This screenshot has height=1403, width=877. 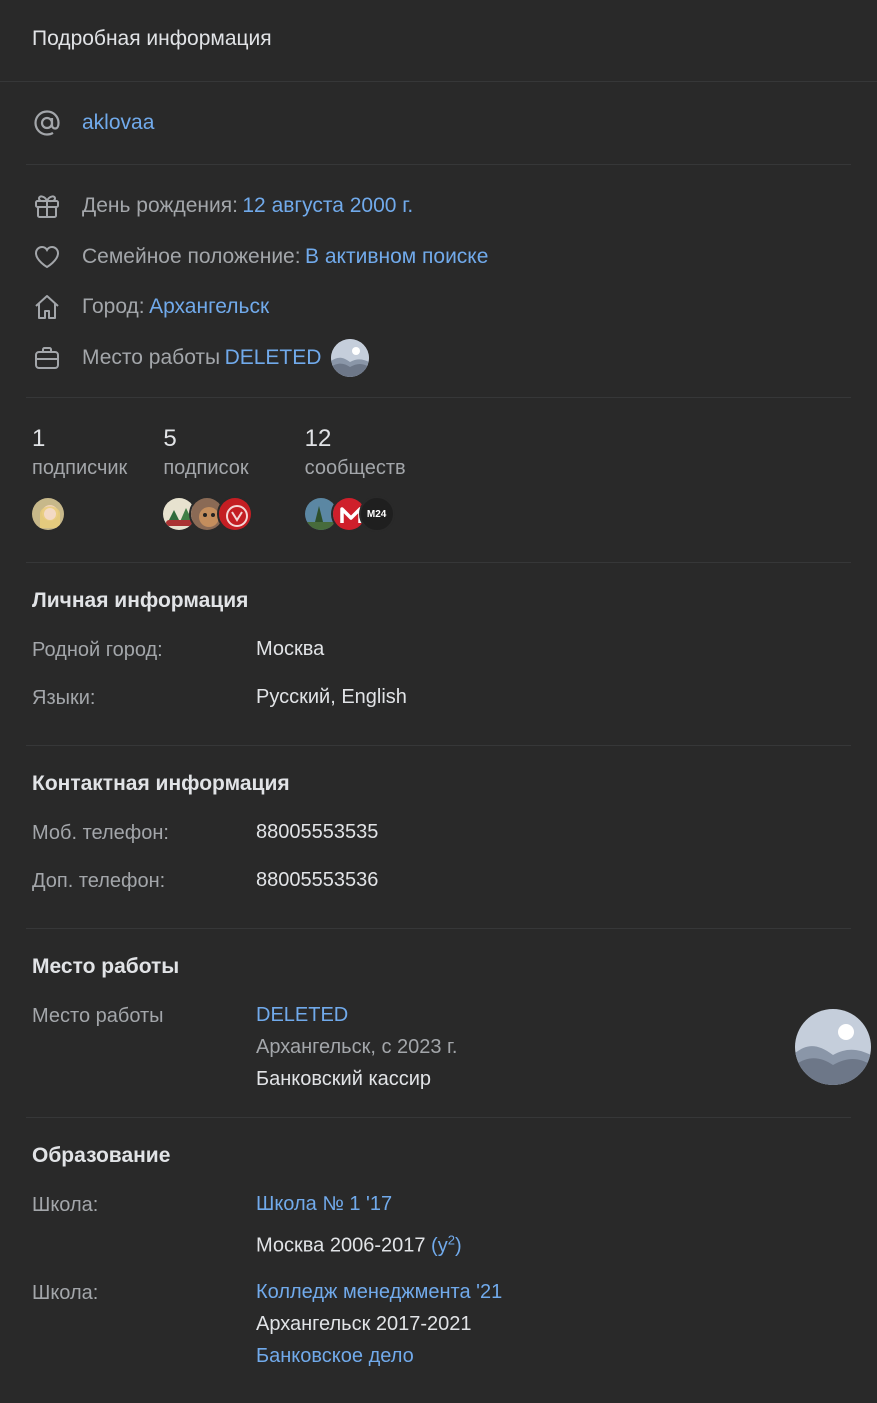 I want to click on school-class-link: (у2), so click(x=446, y=1244).